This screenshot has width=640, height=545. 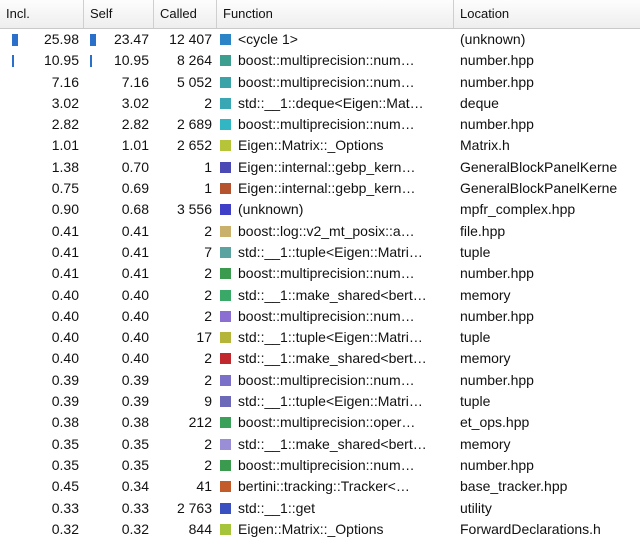 I want to click on incl-value: 0.45, so click(x=41, y=486).